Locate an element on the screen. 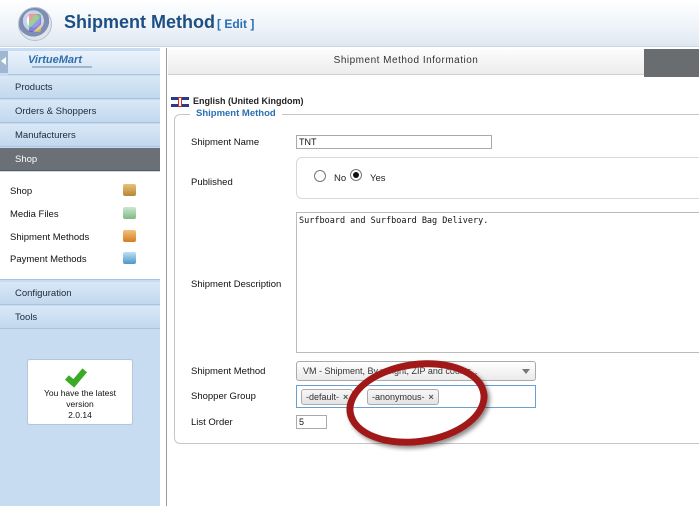 The image size is (699, 506). version-text: You have the latest version 2.0.14 is located at coordinates (80, 404).